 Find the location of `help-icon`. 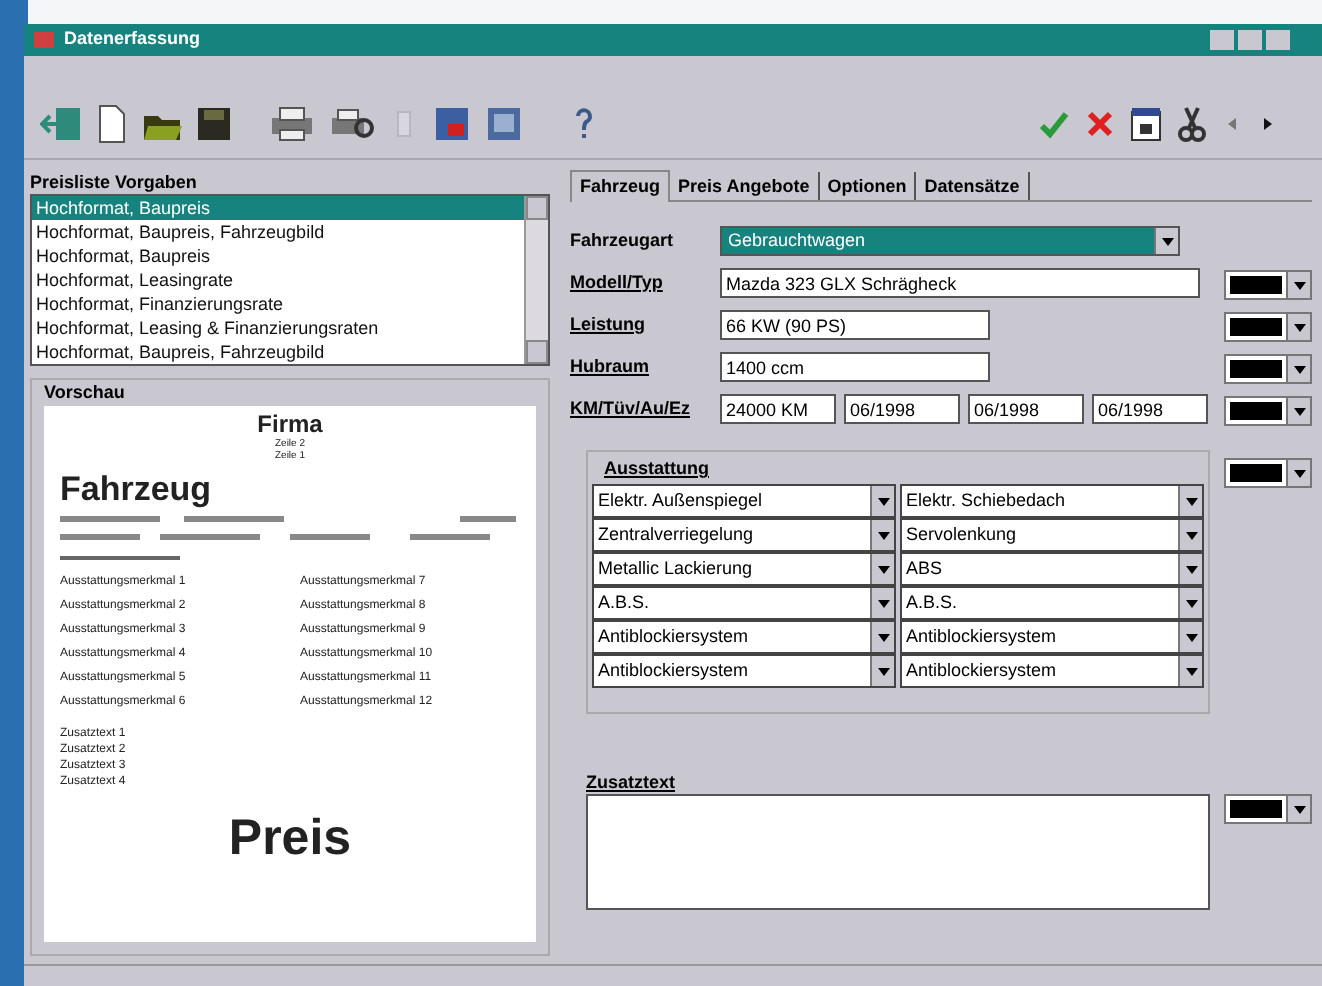

help-icon is located at coordinates (584, 123).